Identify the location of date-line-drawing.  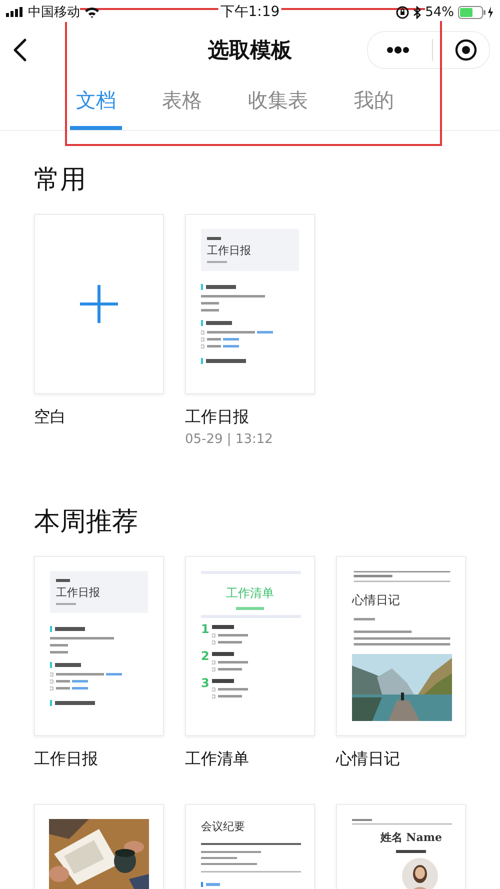
(250, 608).